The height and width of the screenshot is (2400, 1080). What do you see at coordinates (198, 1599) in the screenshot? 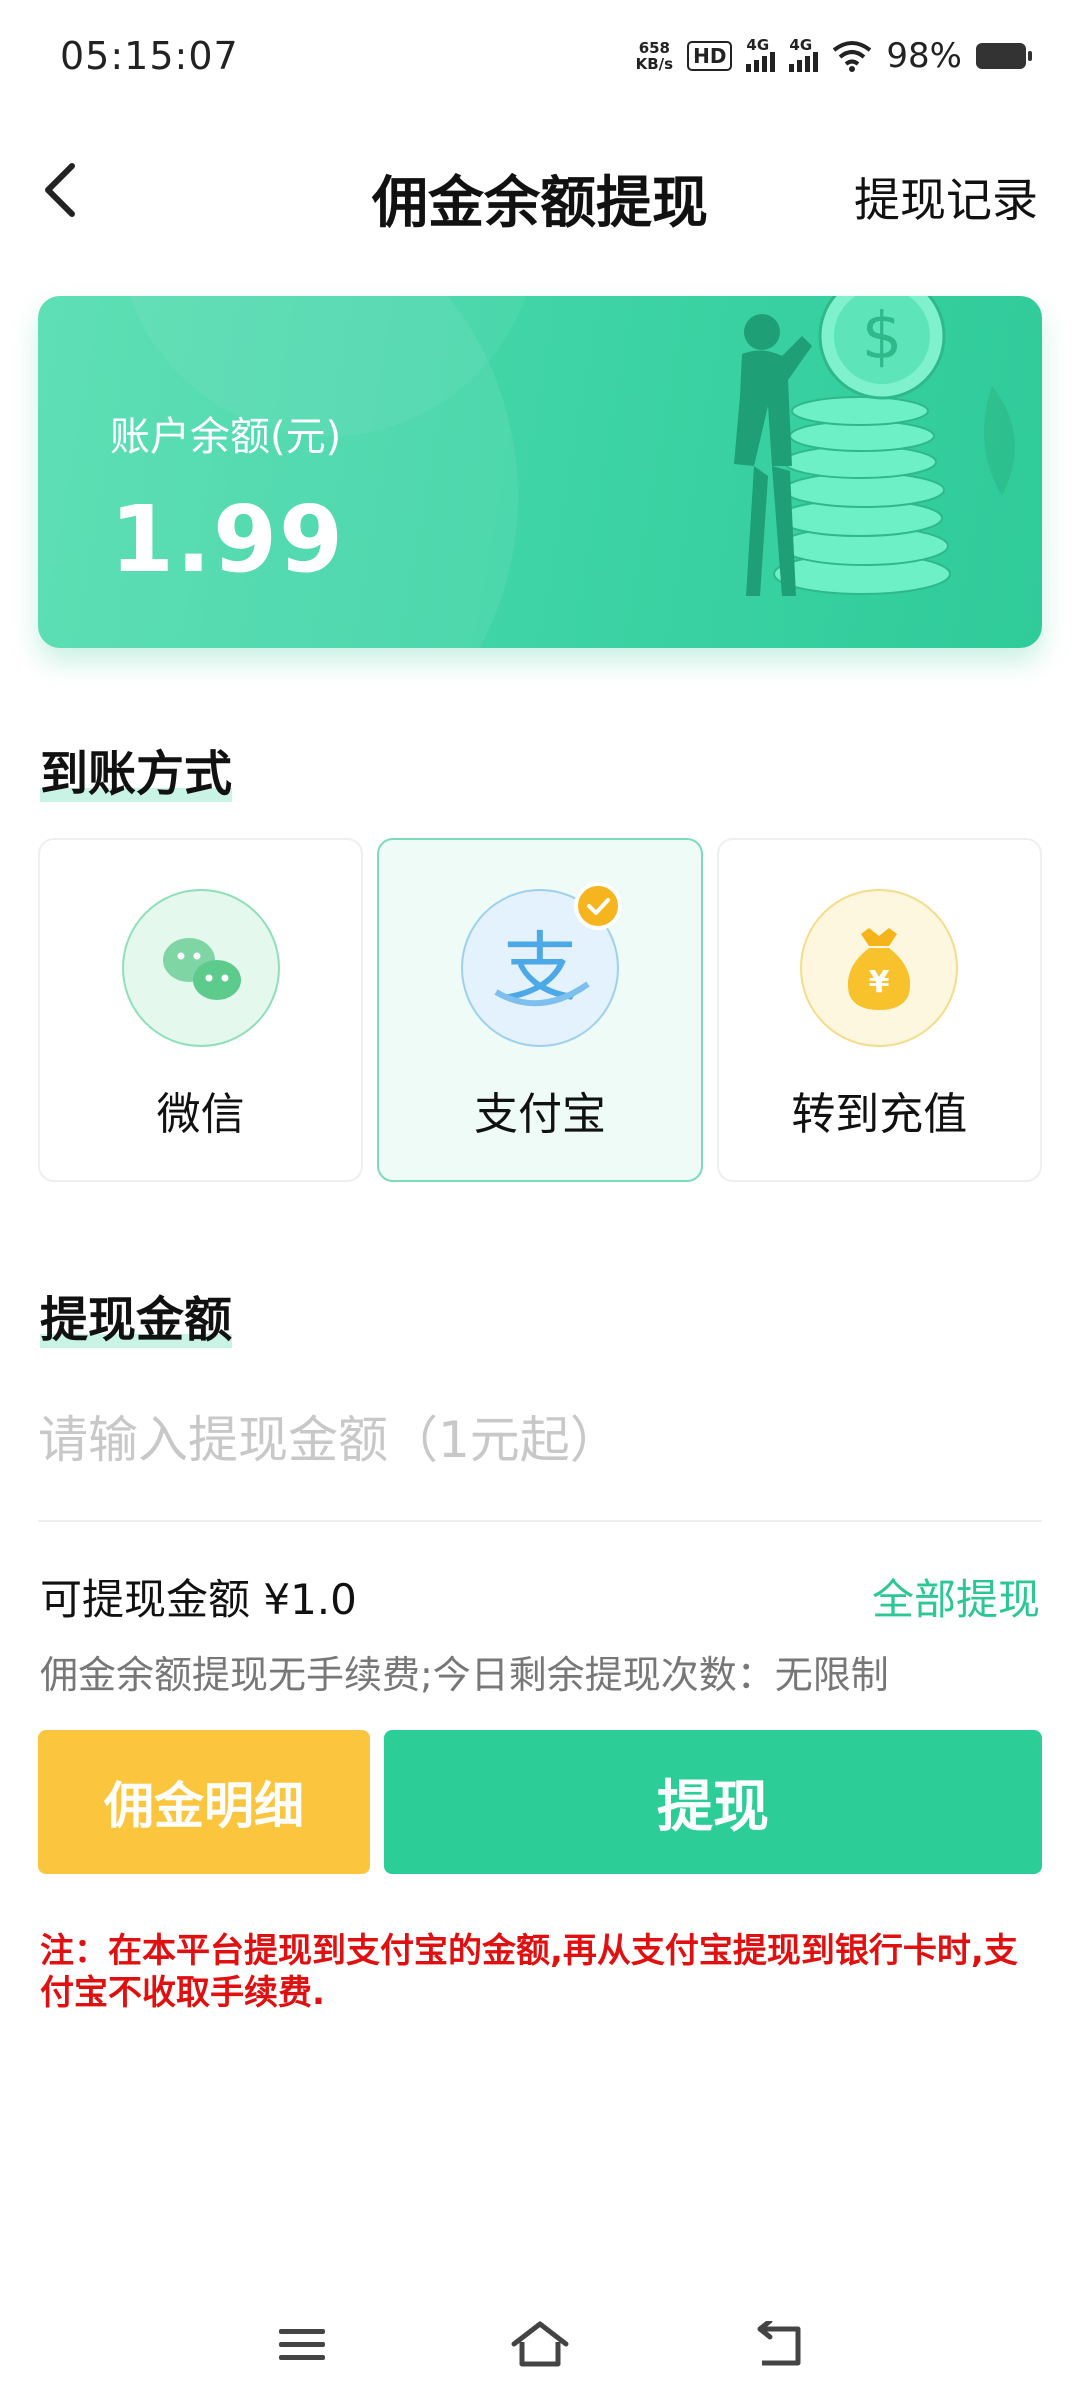
I see `available-amount: 可提现金额 ¥1.0` at bounding box center [198, 1599].